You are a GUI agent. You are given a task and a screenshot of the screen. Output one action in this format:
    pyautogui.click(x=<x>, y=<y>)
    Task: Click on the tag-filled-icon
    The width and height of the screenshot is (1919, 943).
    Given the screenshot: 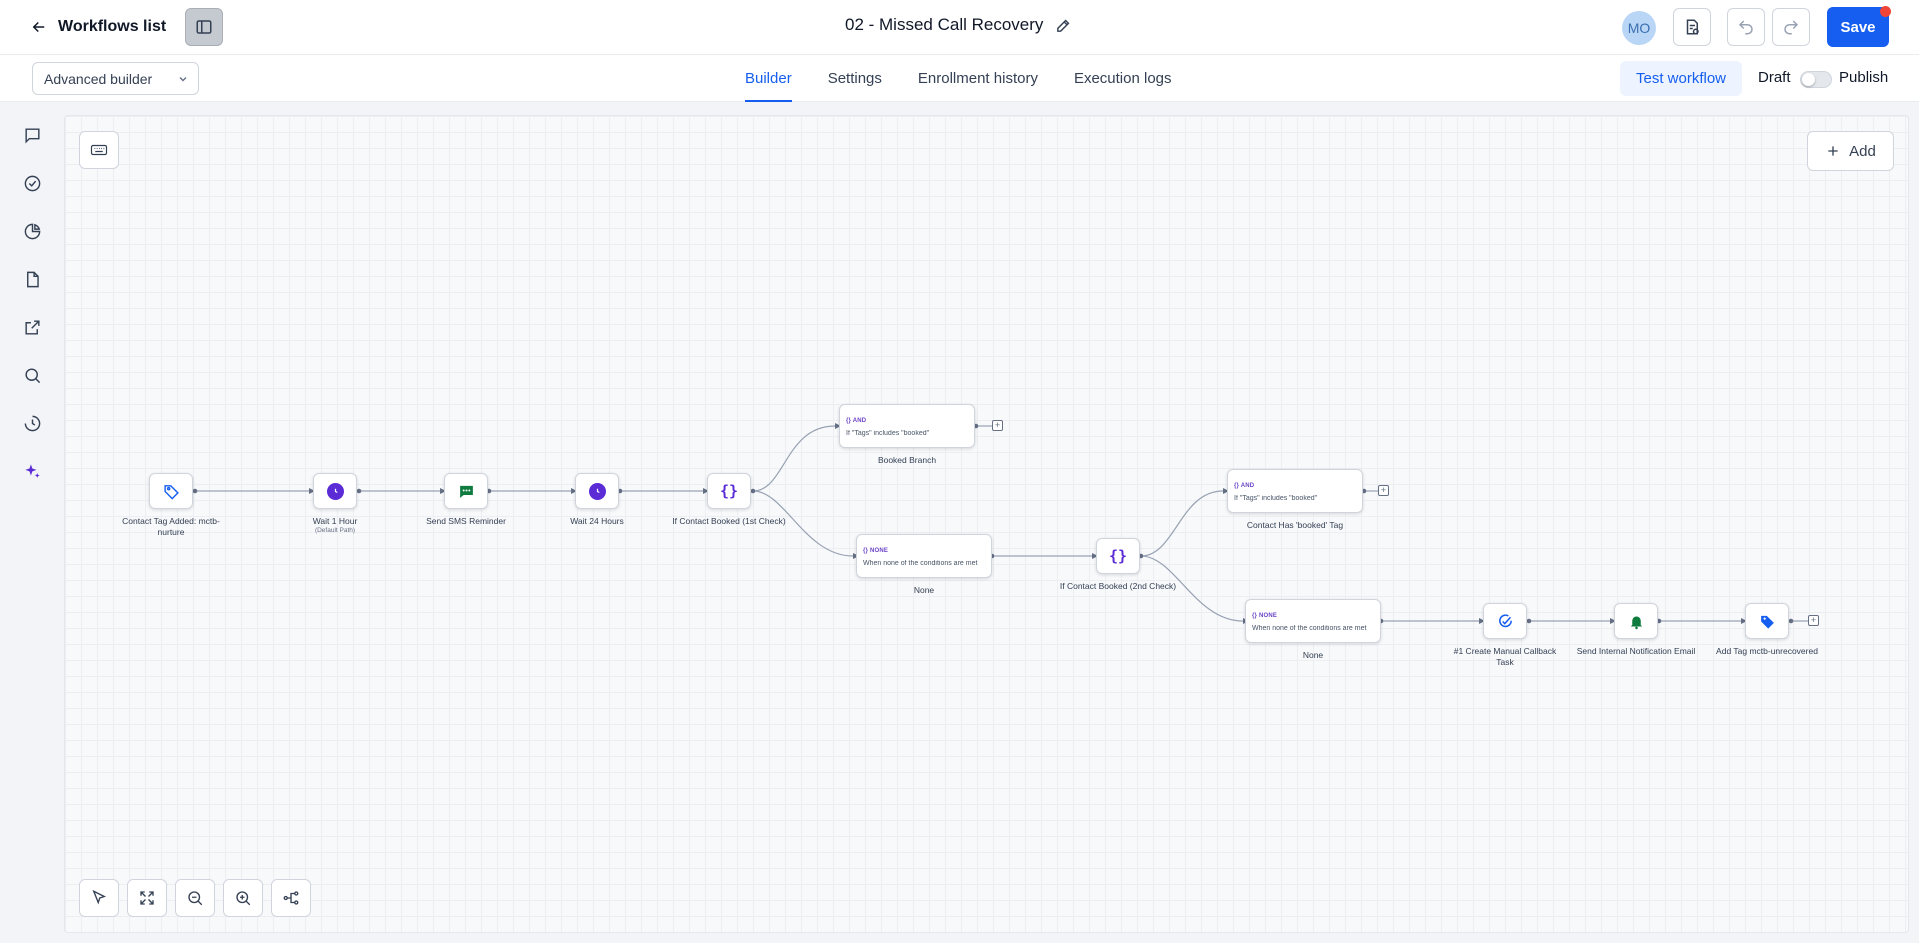 What is the action you would take?
    pyautogui.click(x=1767, y=622)
    